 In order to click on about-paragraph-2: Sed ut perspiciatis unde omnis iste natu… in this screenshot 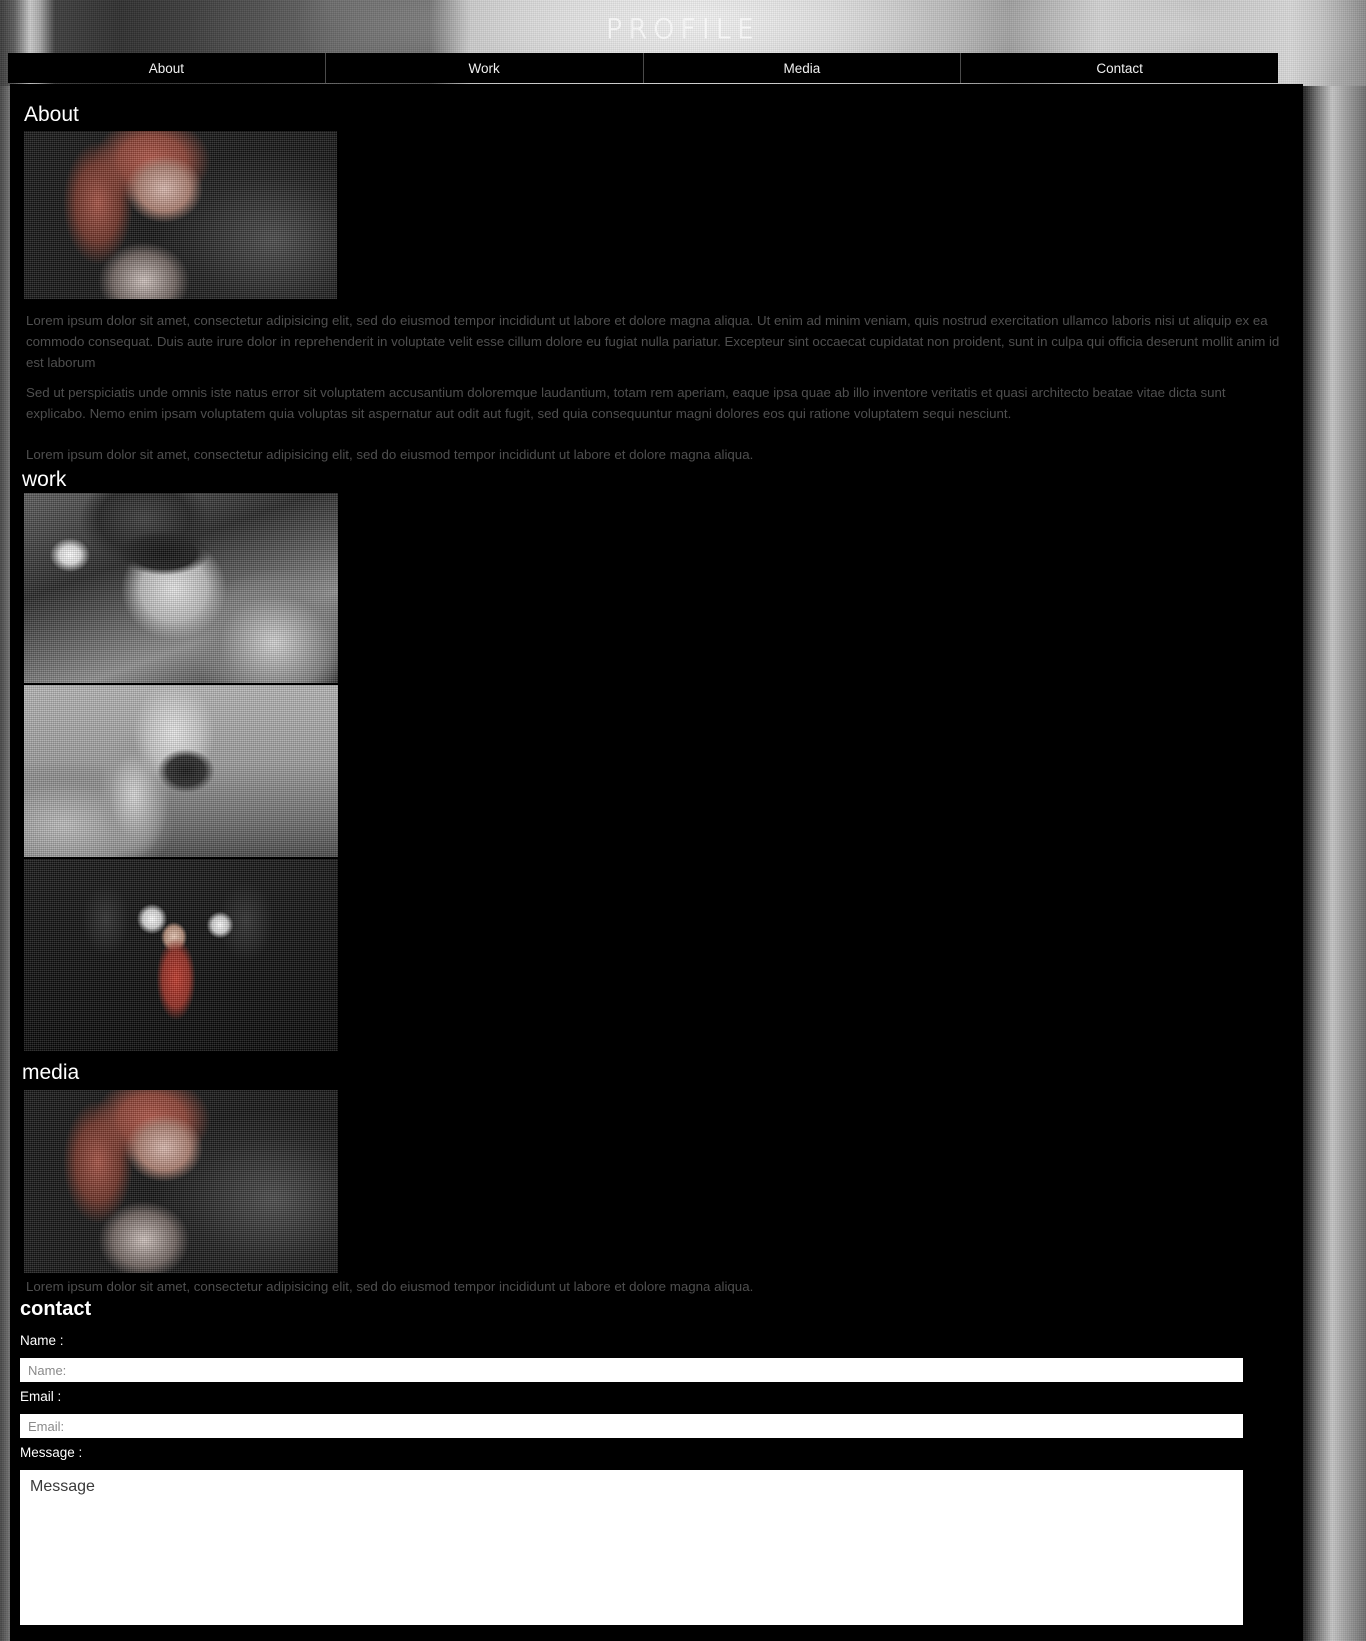, I will do `click(626, 403)`.